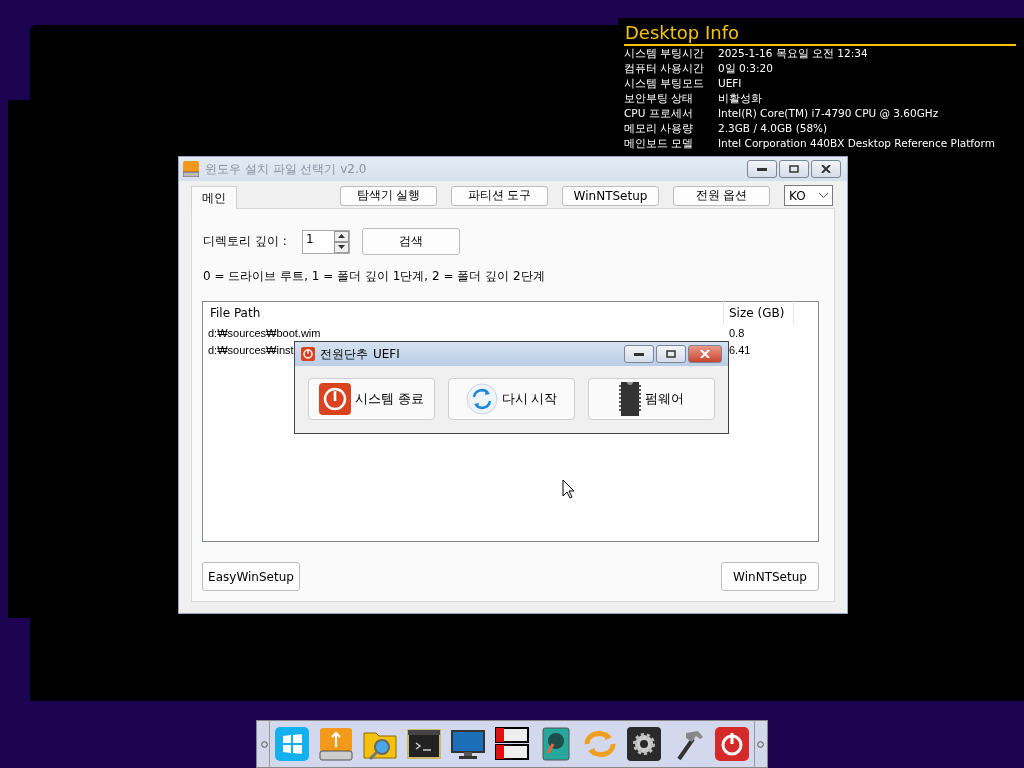 This screenshot has height=768, width=1024. I want to click on info-value: 0일 0:3:20, so click(745, 68).